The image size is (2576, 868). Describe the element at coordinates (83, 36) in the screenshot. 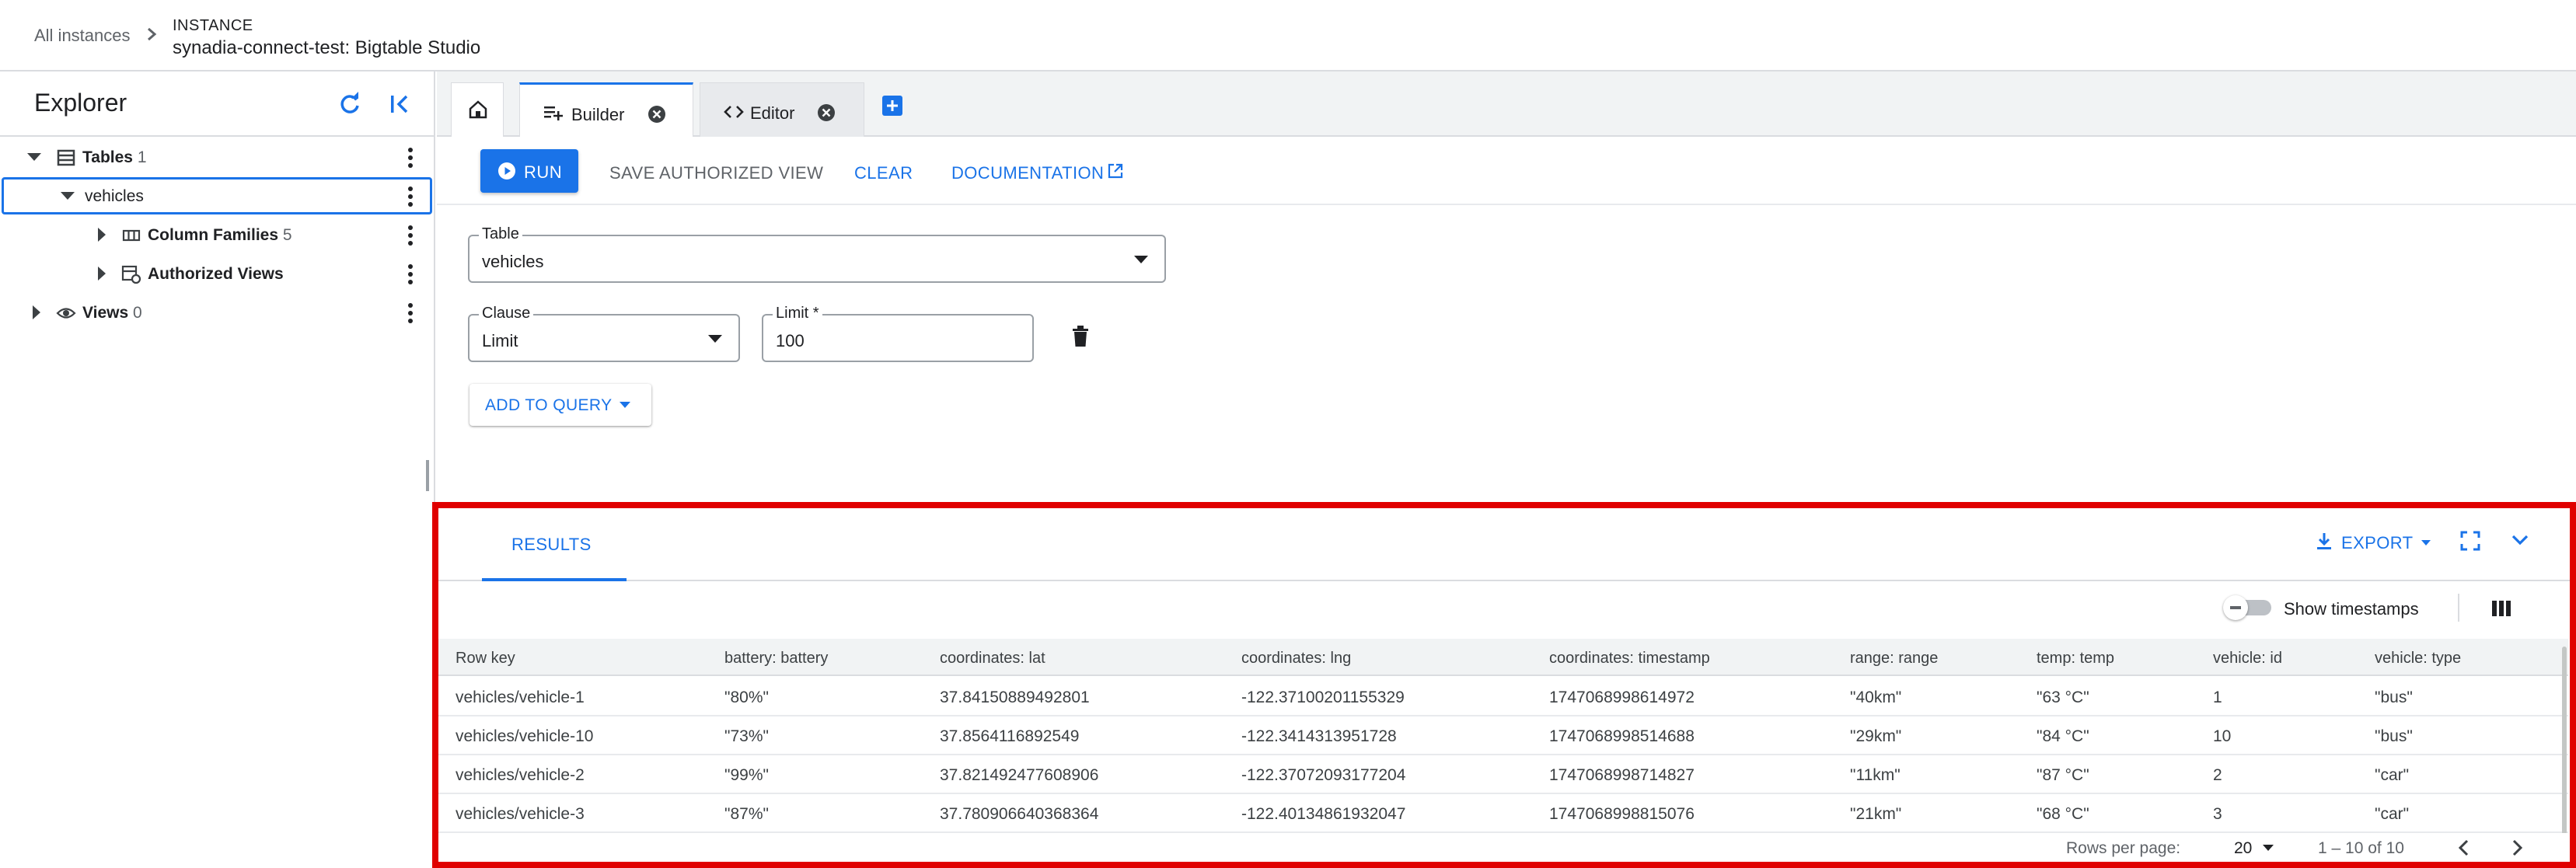

I see `breadcrumb-all-instances: All instances` at that location.